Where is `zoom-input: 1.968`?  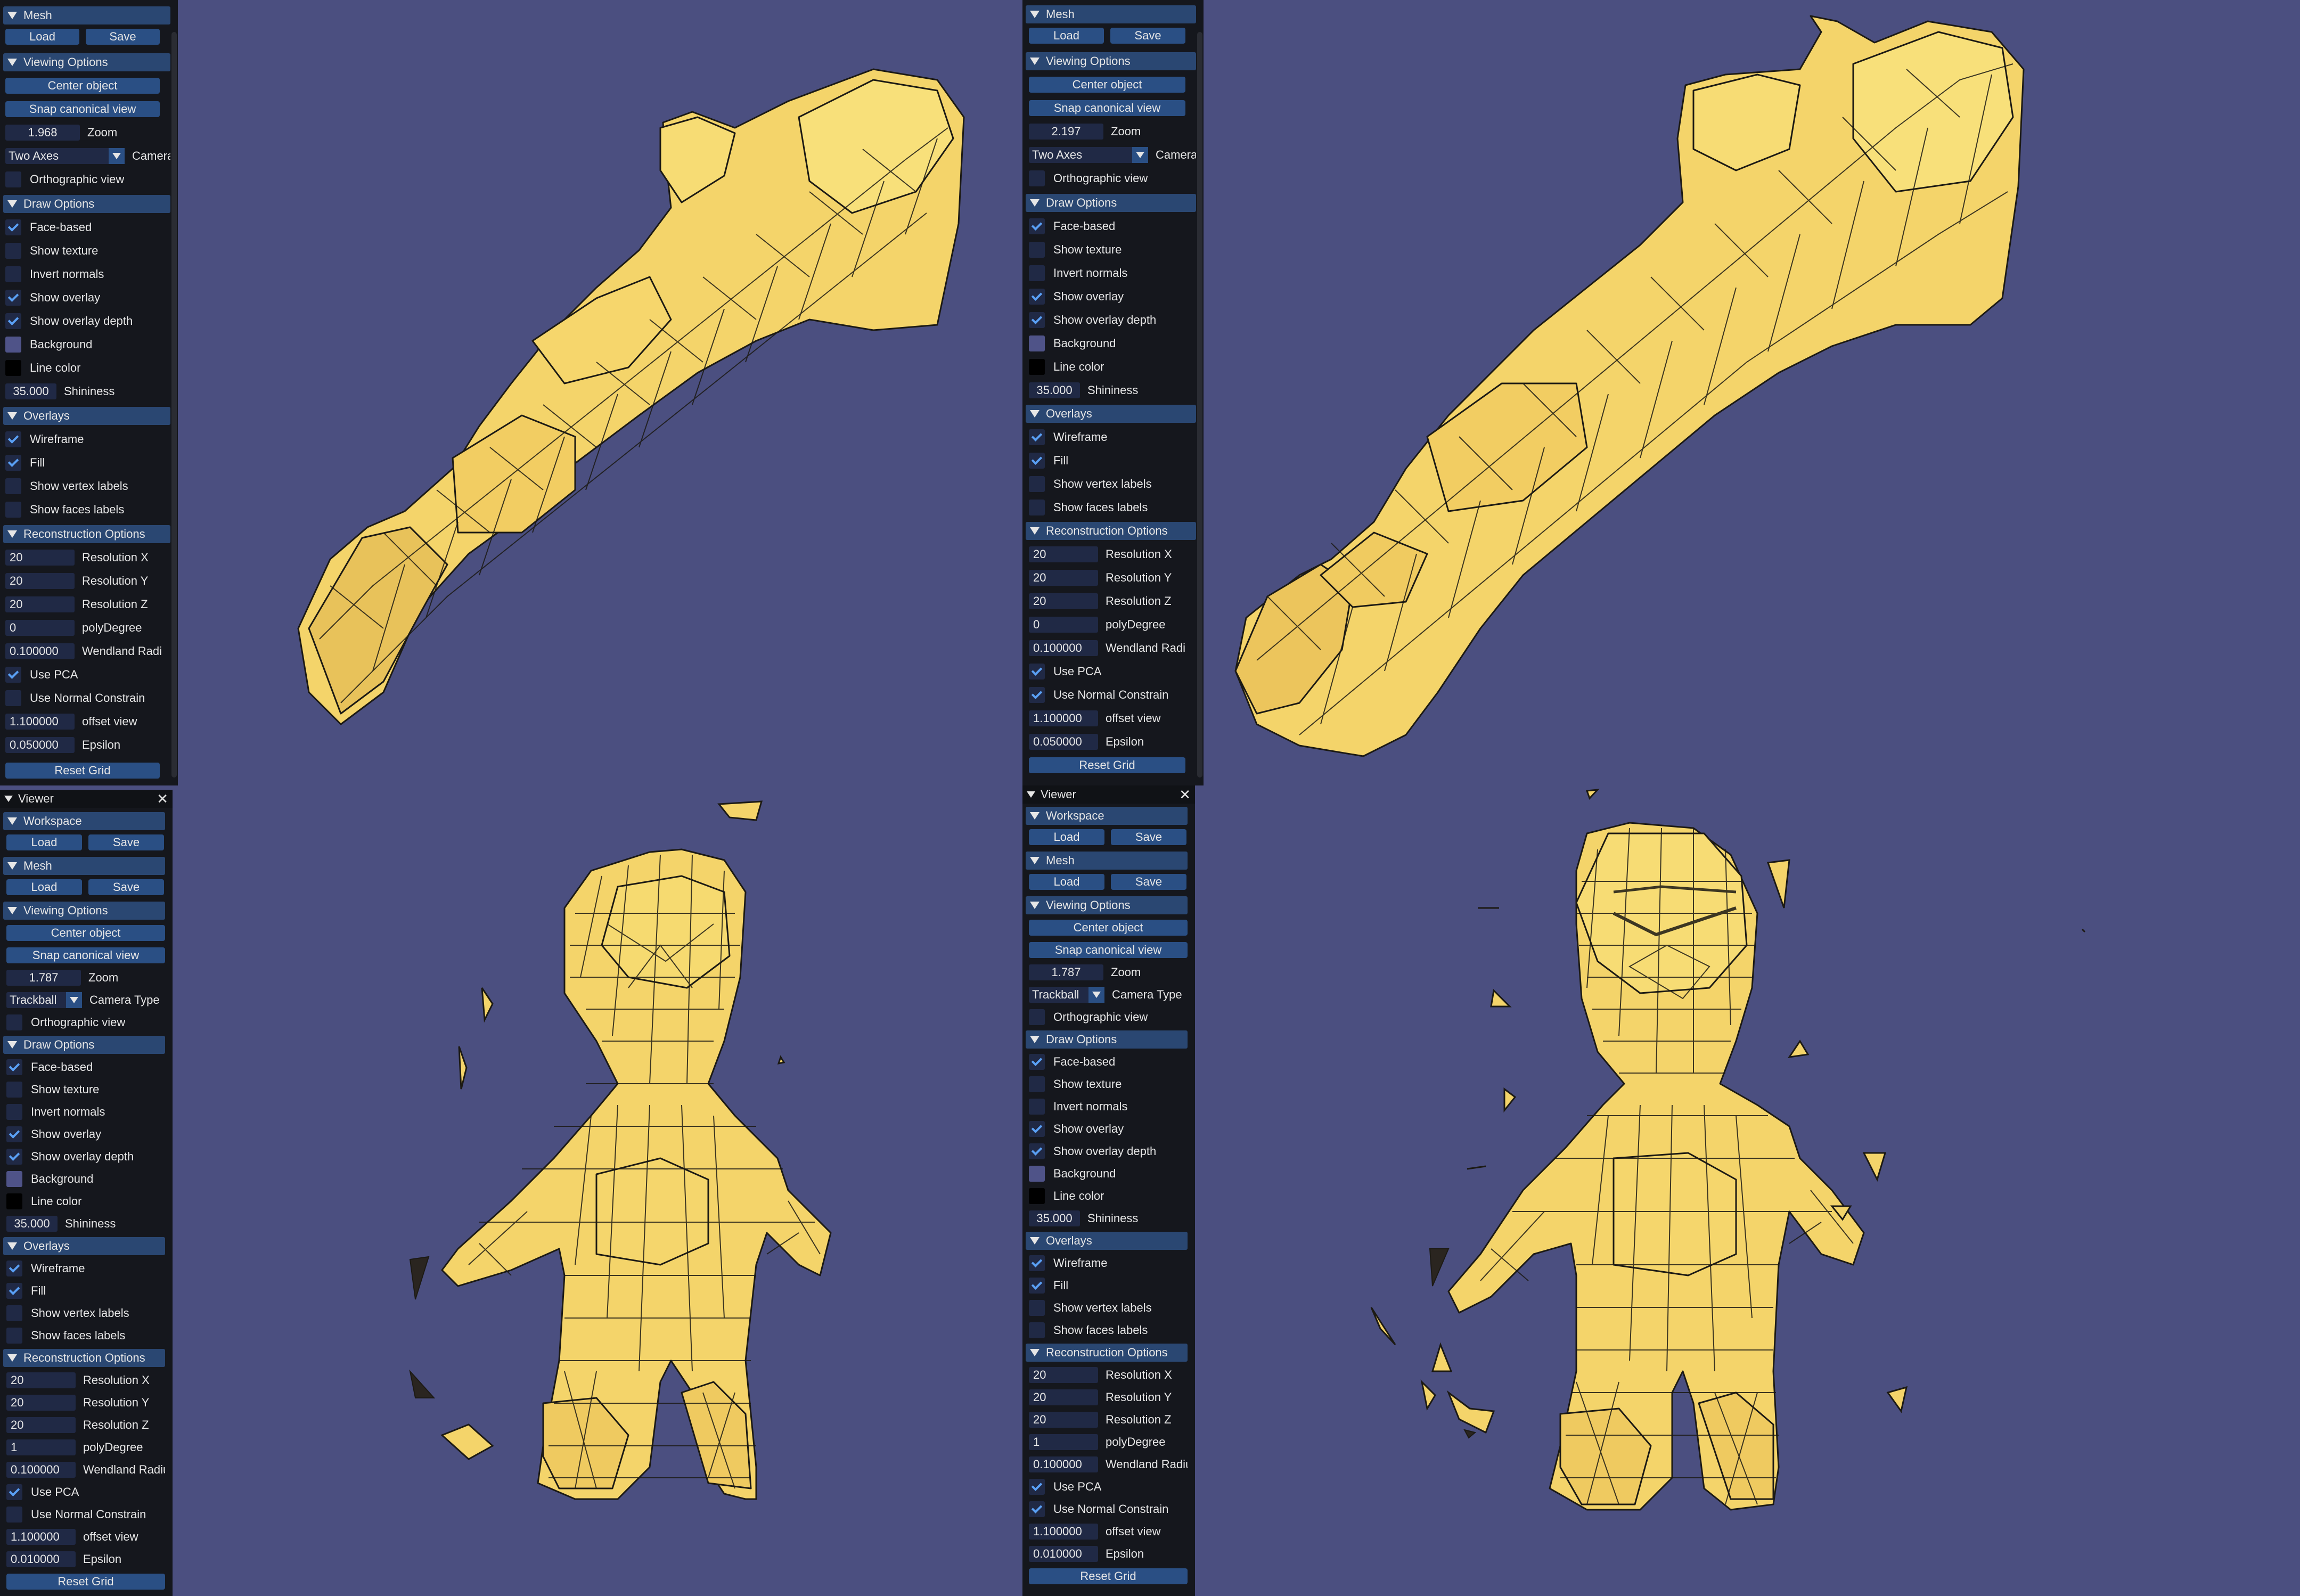
zoom-input: 1.968 is located at coordinates (42, 133).